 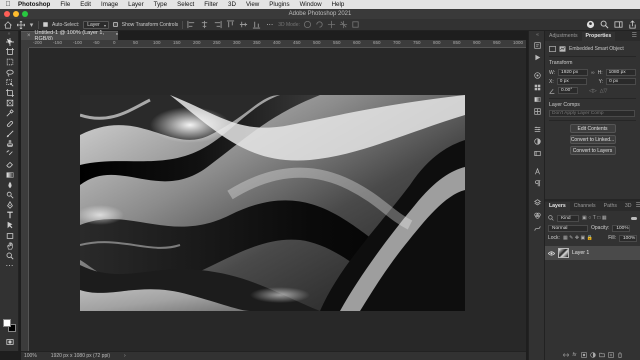 What do you see at coordinates (31, 24) in the screenshot?
I see `chevron-down-icon: ▾` at bounding box center [31, 24].